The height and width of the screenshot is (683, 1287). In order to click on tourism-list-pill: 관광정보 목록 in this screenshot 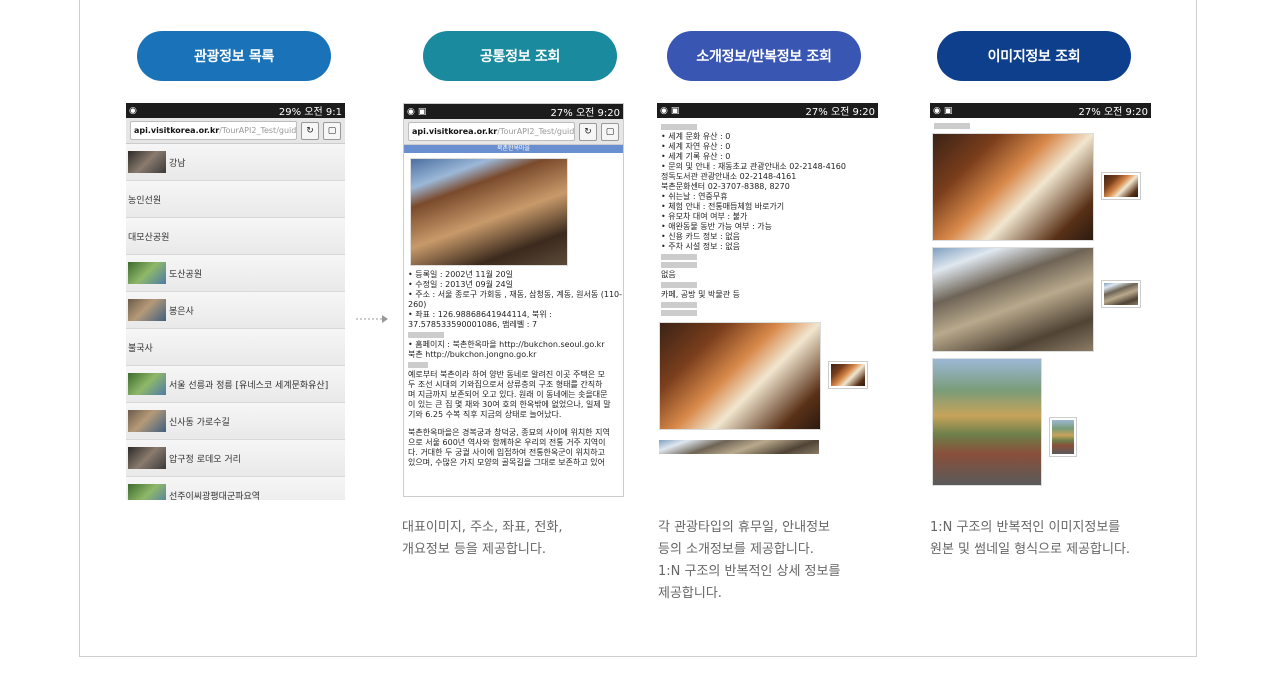, I will do `click(234, 56)`.